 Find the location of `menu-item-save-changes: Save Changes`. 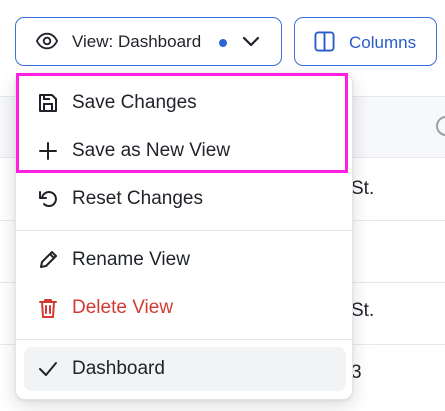

menu-item-save-changes: Save Changes is located at coordinates (185, 103).